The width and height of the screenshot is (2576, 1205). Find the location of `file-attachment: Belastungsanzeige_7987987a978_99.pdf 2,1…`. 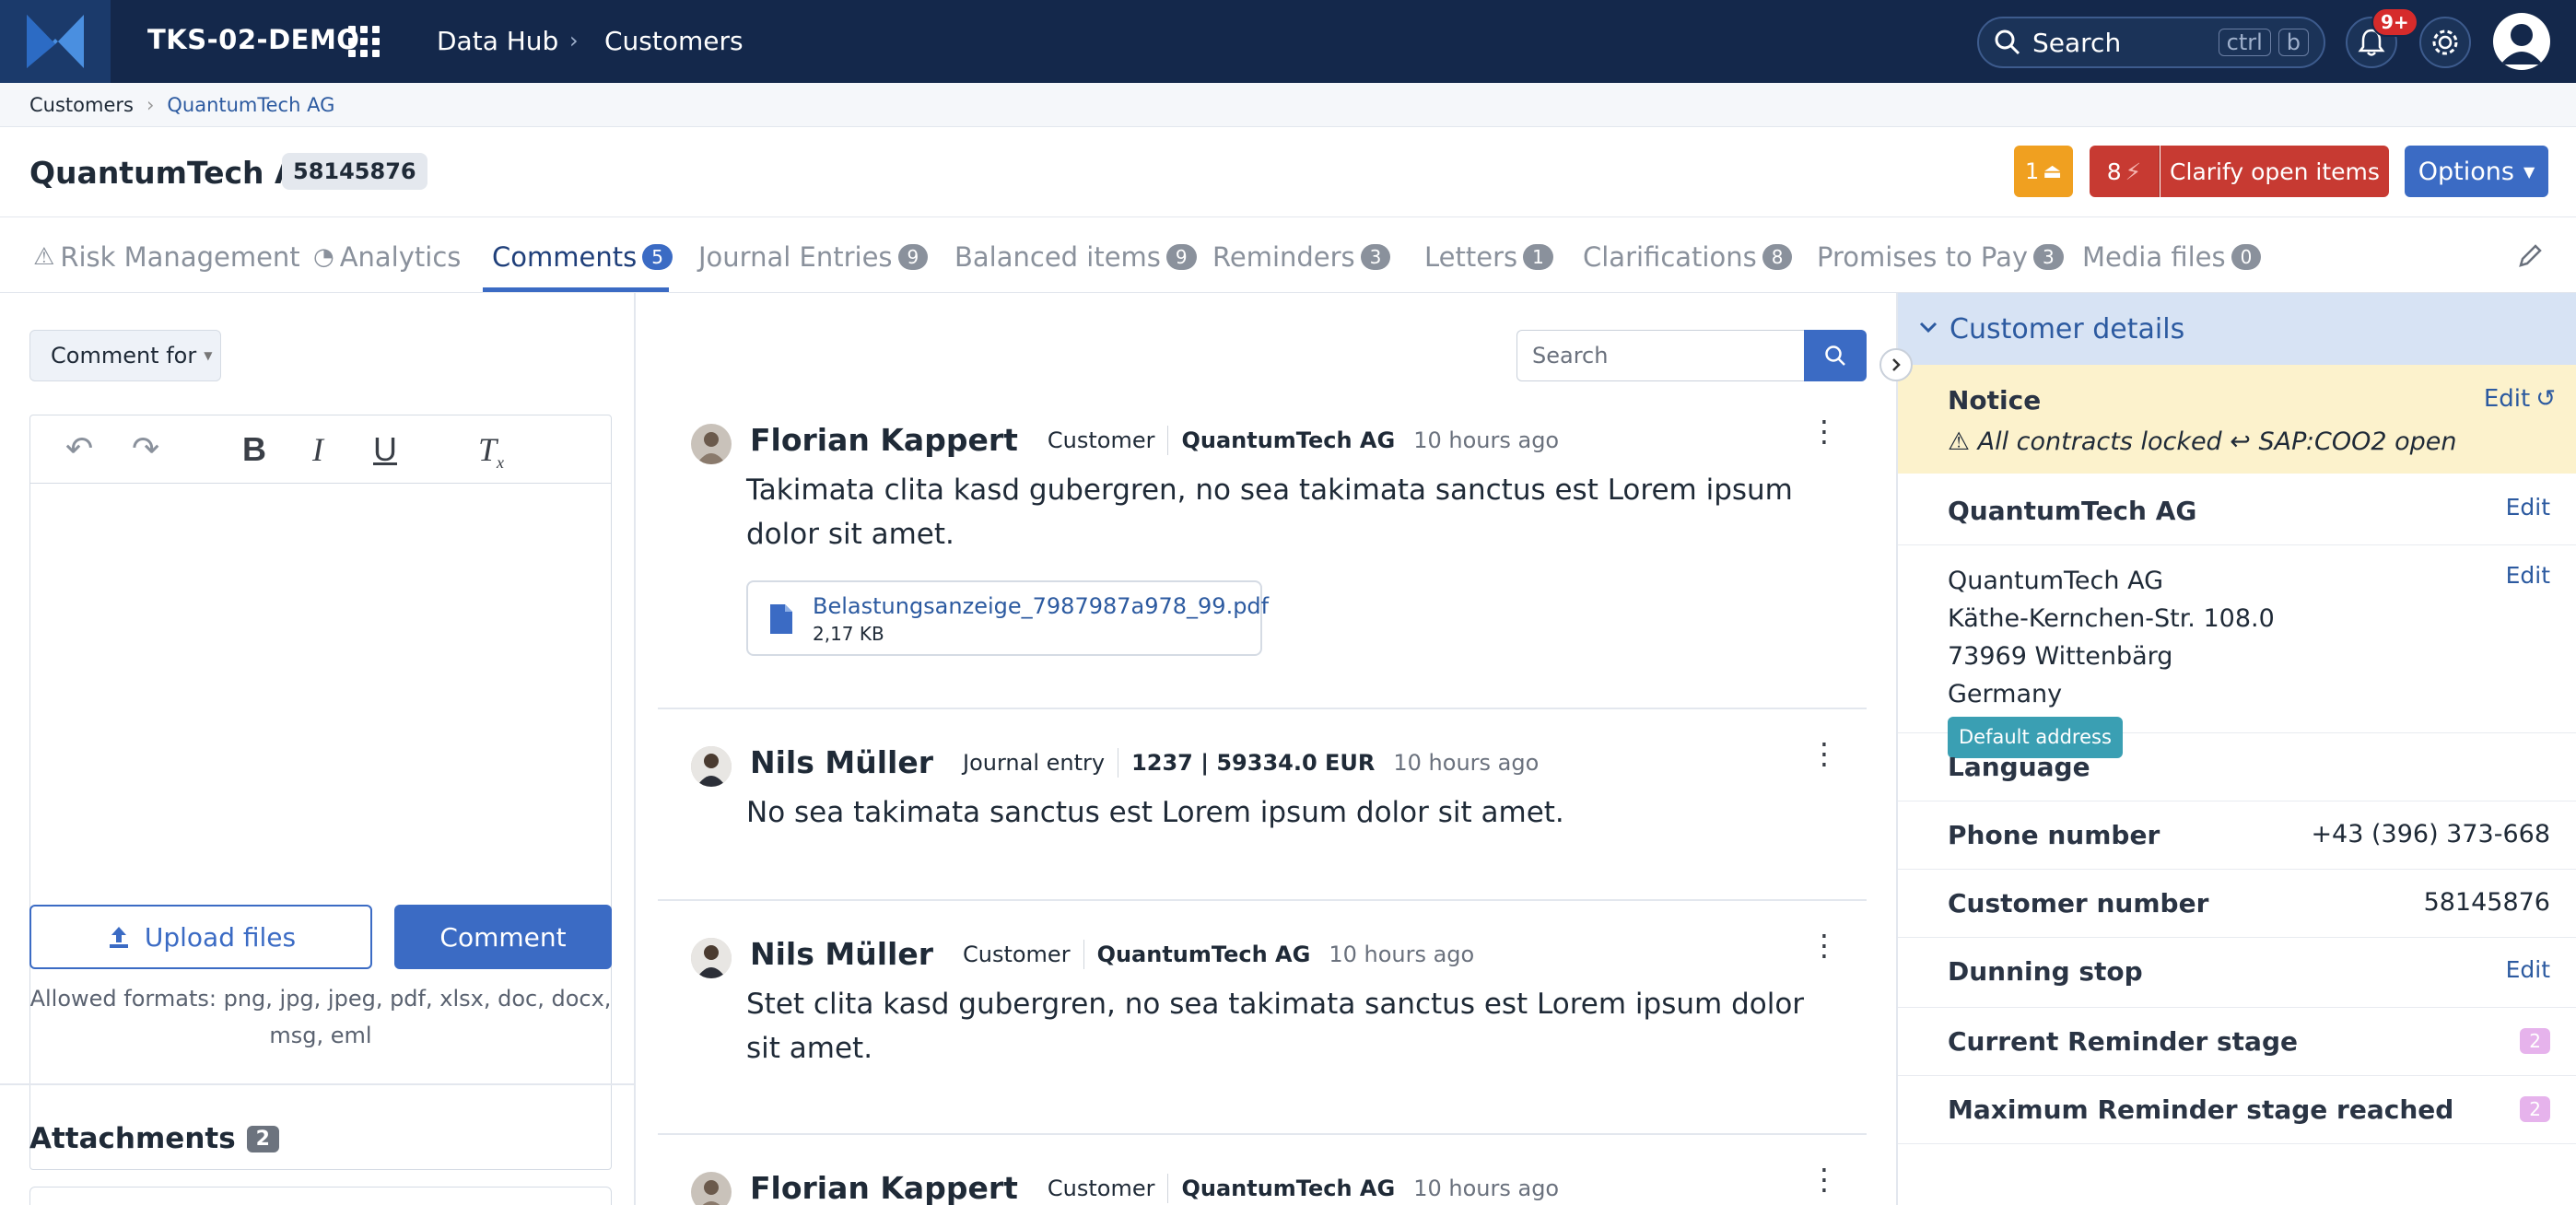

file-attachment: Belastungsanzeige_7987987a978_99.pdf 2,1… is located at coordinates (1008, 618).